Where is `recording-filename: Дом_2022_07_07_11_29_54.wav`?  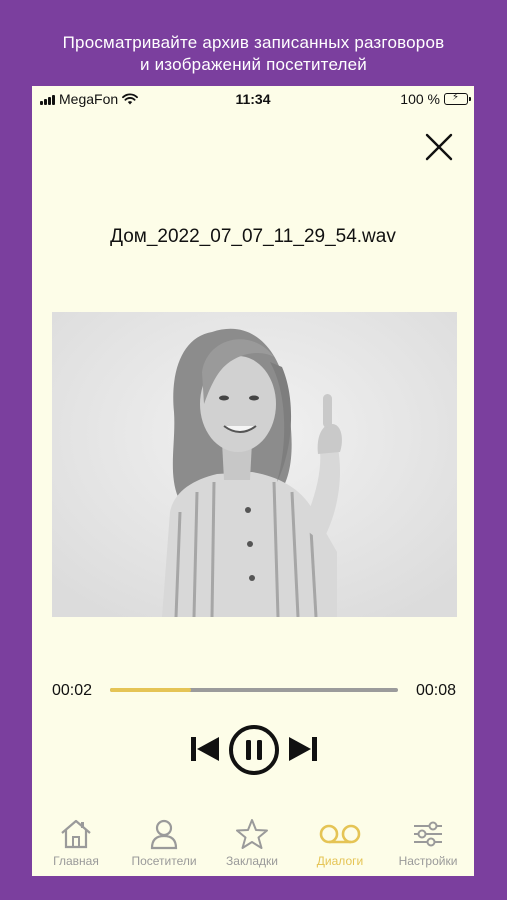
recording-filename: Дом_2022_07_07_11_29_54.wav is located at coordinates (253, 236).